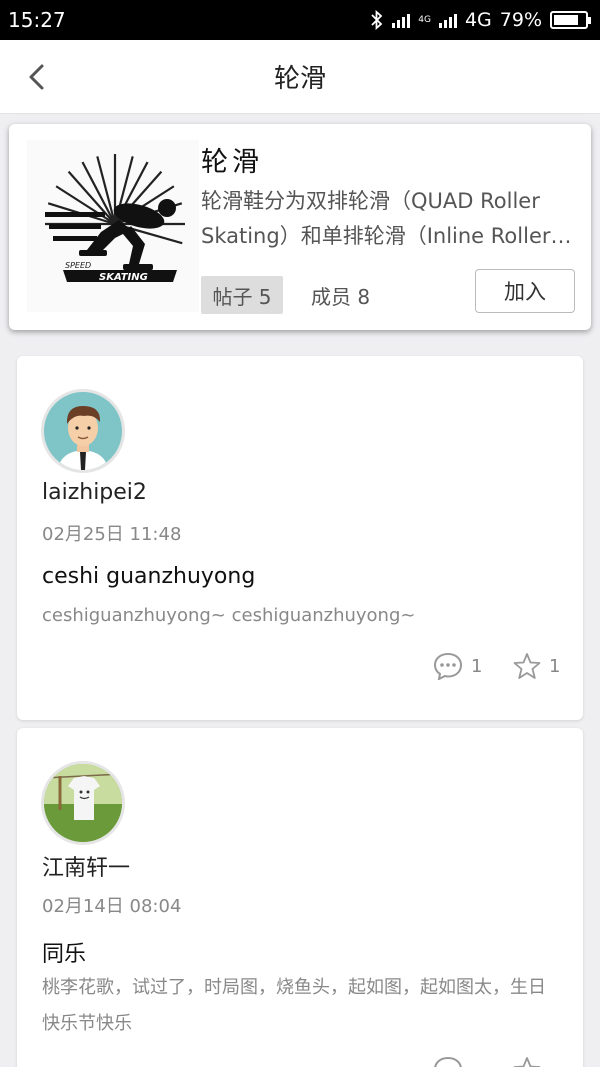  Describe the element at coordinates (401, 20) in the screenshot. I see `signal-icon` at that location.